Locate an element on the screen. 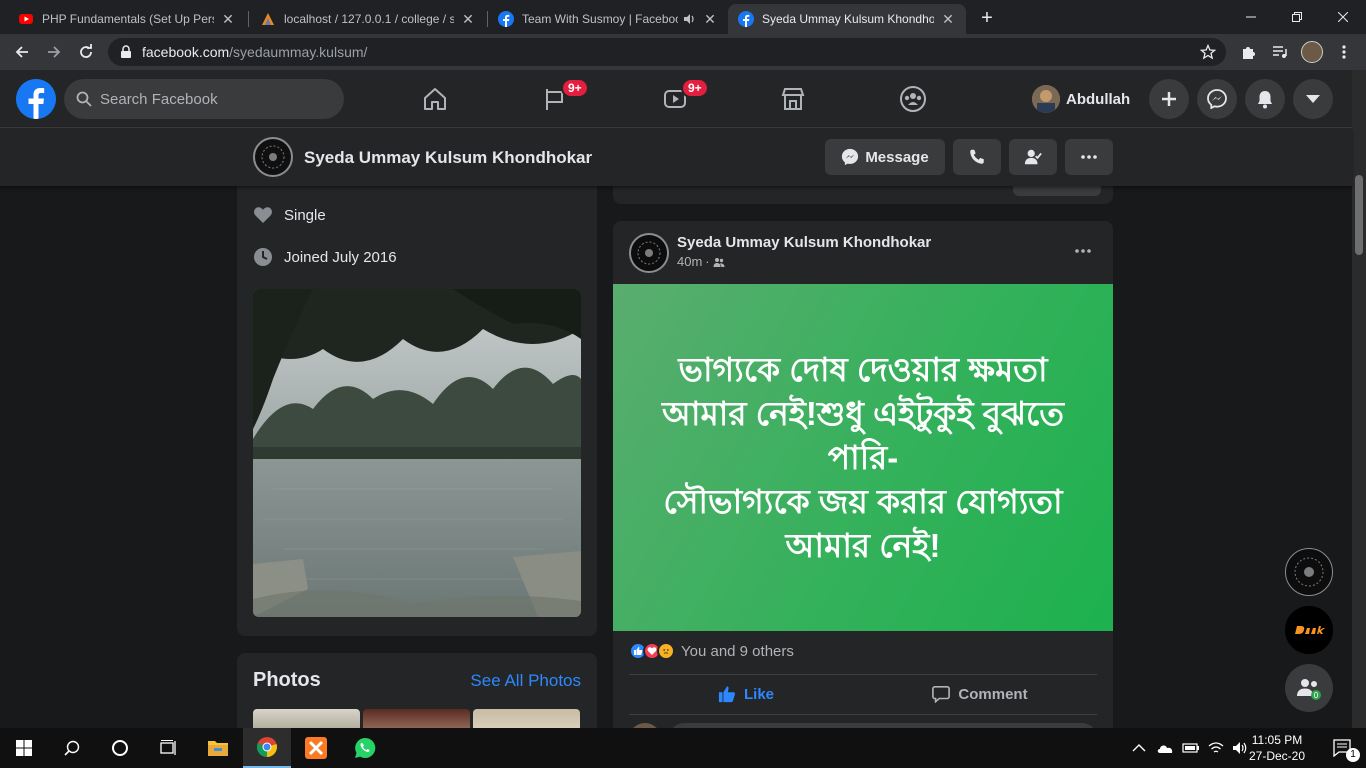 This screenshot has width=1366, height=768. kebab-menu-icon is located at coordinates (1344, 52).